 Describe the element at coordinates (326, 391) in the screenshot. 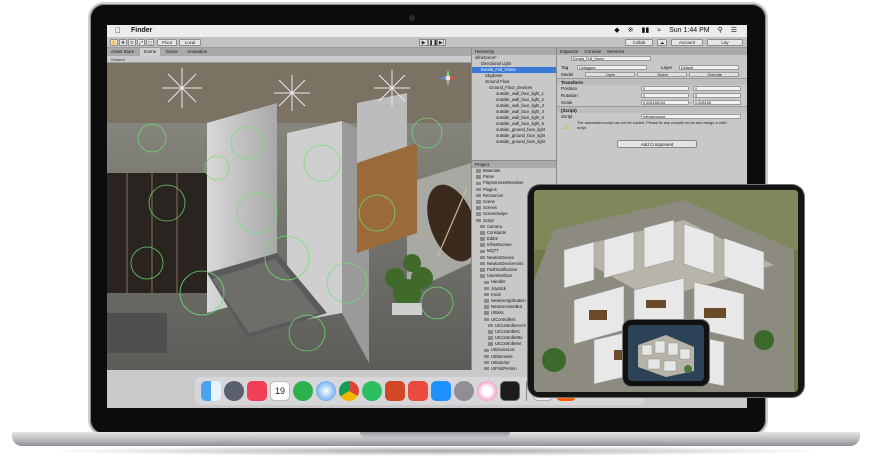

I see `safari-icon` at that location.